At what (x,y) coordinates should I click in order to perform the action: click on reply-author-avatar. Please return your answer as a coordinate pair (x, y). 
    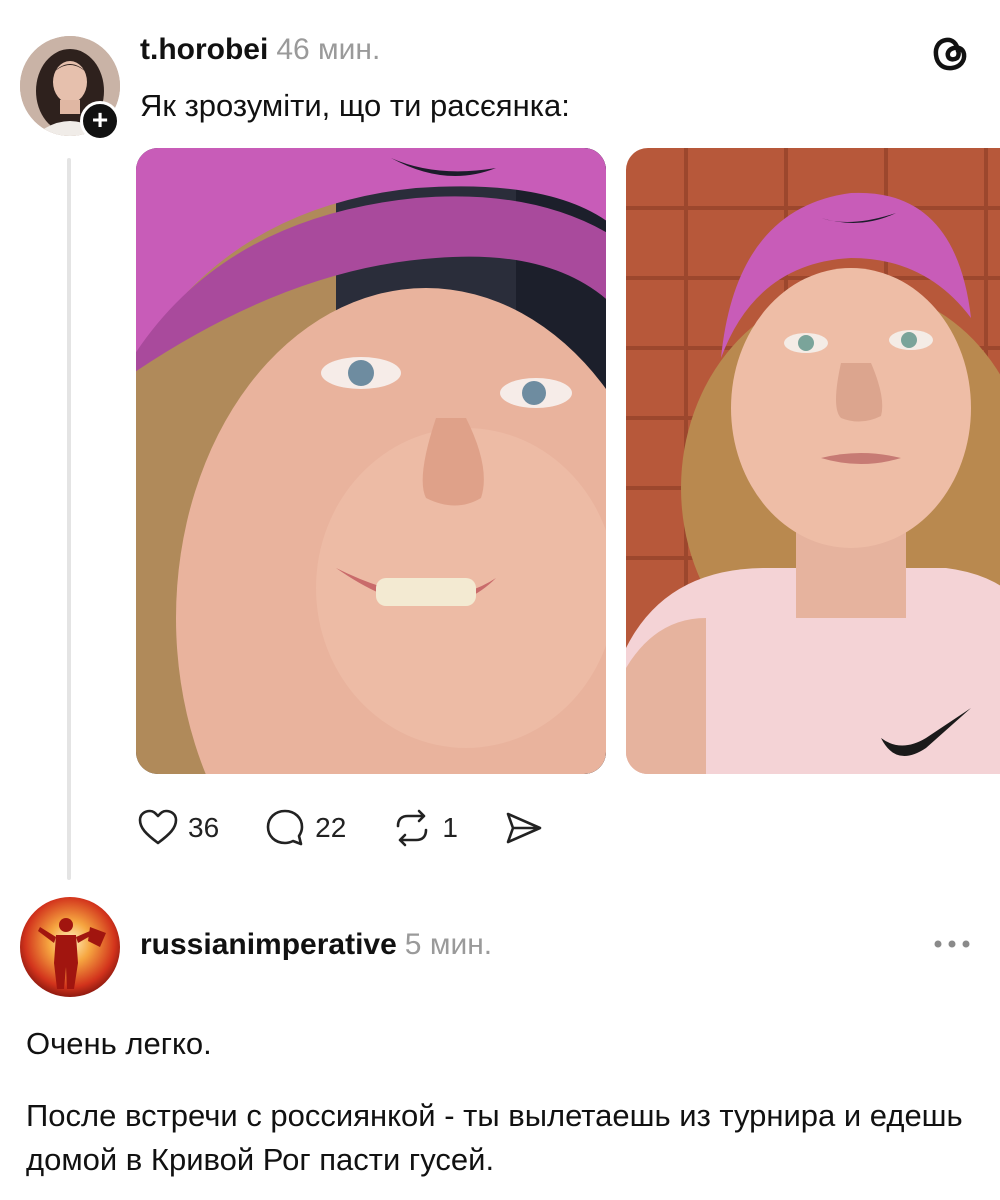
    Looking at the image, I should click on (70, 947).